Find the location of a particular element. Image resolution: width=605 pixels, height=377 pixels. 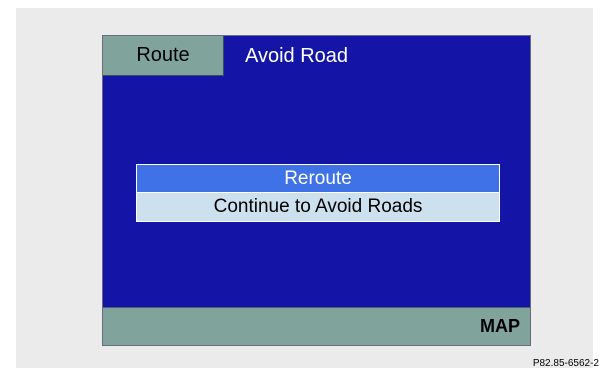

menu-item-label: Continue to Avoid Roads is located at coordinates (318, 206).